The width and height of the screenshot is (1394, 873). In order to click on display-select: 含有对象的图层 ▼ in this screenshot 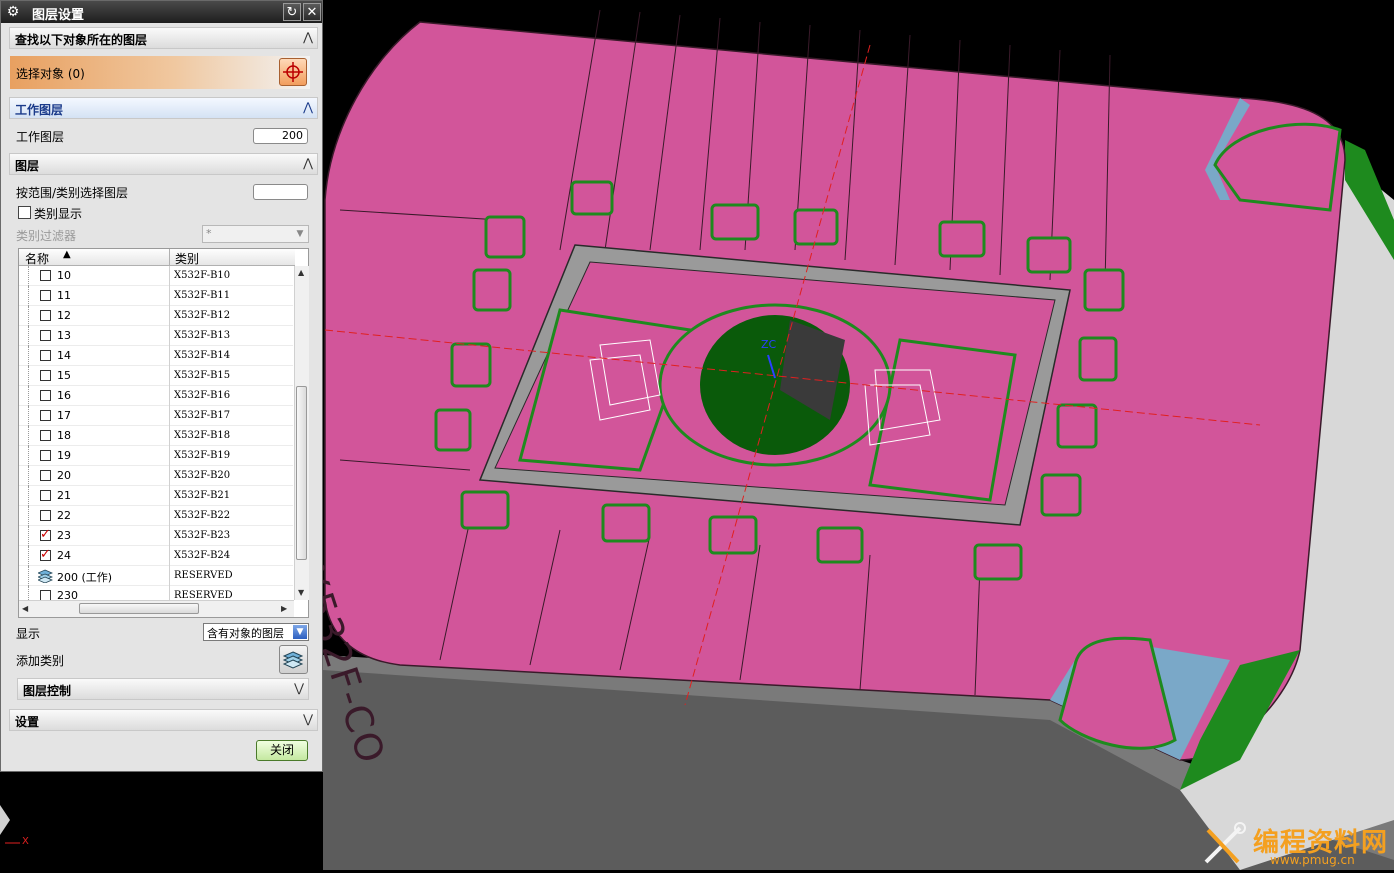, I will do `click(256, 632)`.